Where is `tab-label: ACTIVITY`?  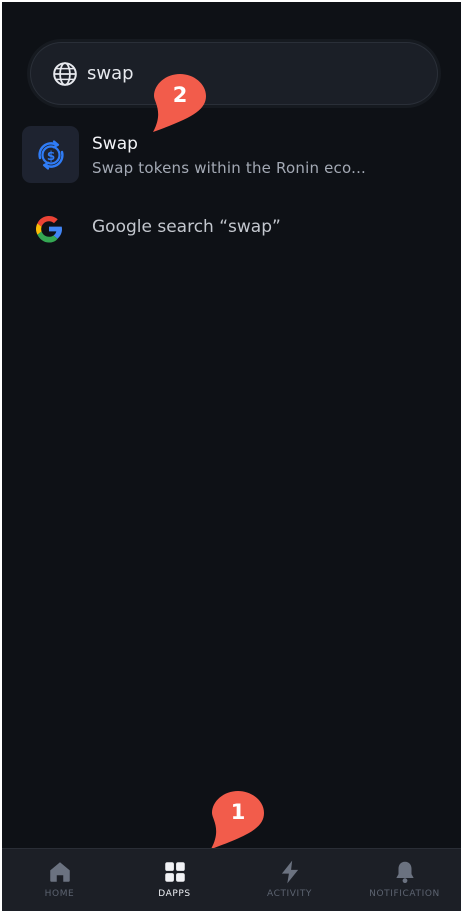
tab-label: ACTIVITY is located at coordinates (289, 894).